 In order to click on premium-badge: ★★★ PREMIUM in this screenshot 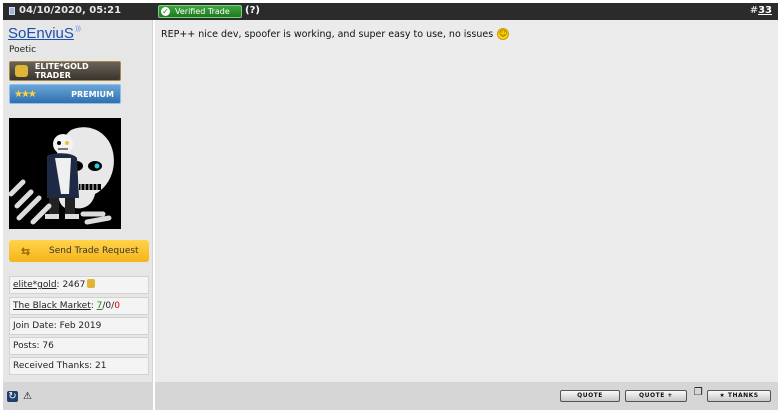, I will do `click(65, 94)`.